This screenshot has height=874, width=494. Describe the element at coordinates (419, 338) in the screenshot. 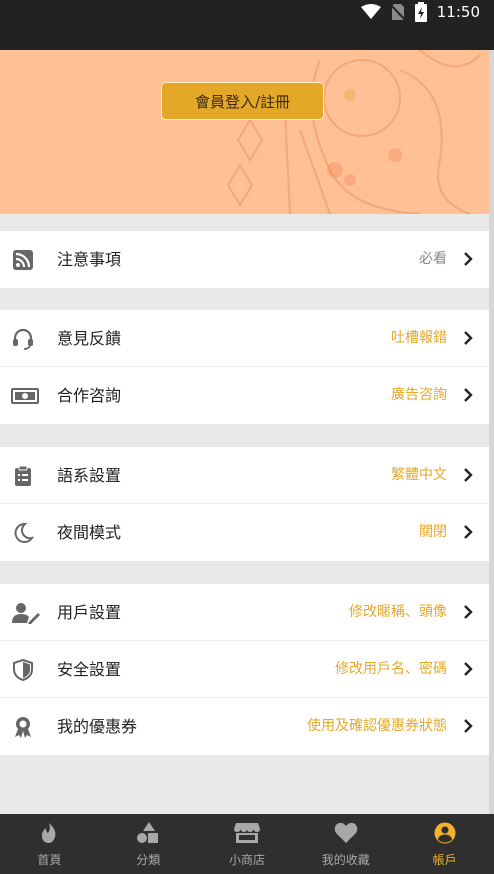

I see `menu-item-value: 吐槽報錯` at that location.